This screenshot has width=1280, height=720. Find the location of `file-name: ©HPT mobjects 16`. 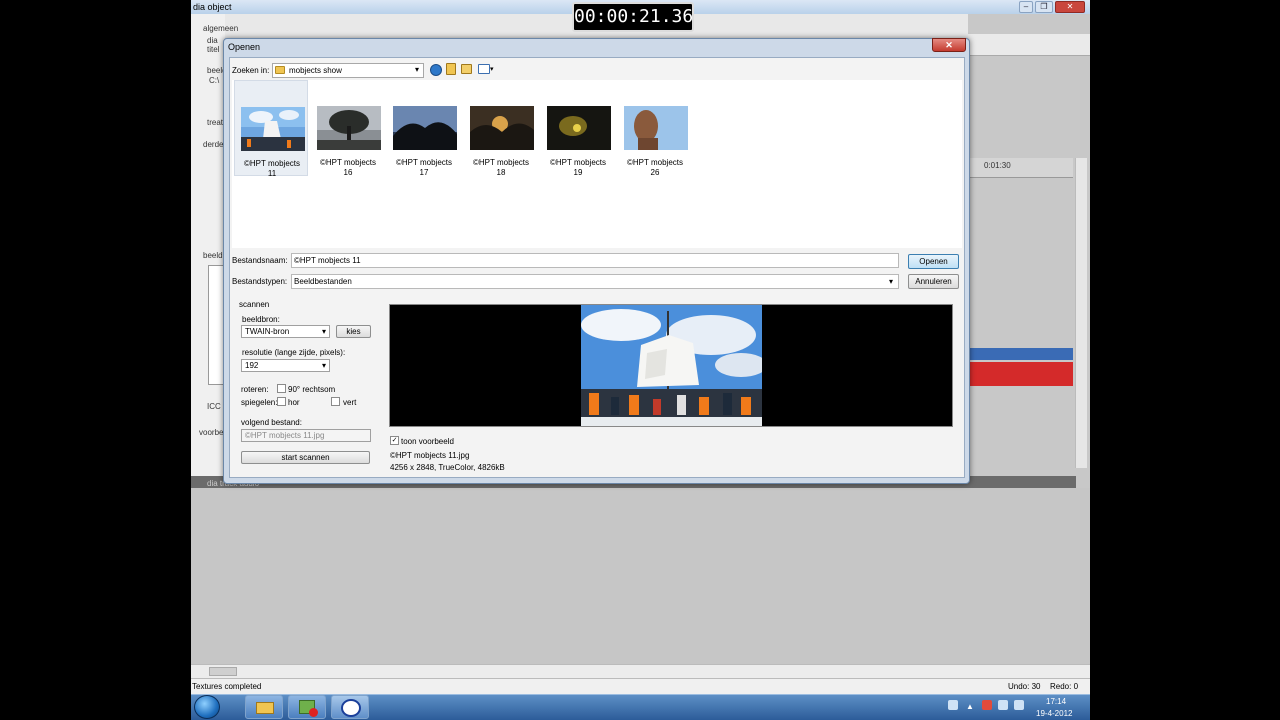

file-name: ©HPT mobjects 16 is located at coordinates (348, 167).